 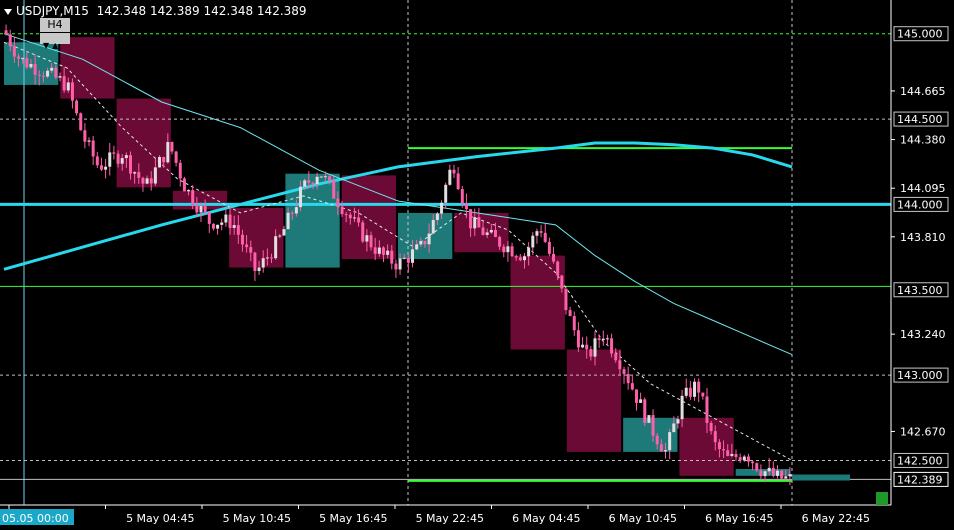 I want to click on trade-marker-icon, so click(x=882, y=498).